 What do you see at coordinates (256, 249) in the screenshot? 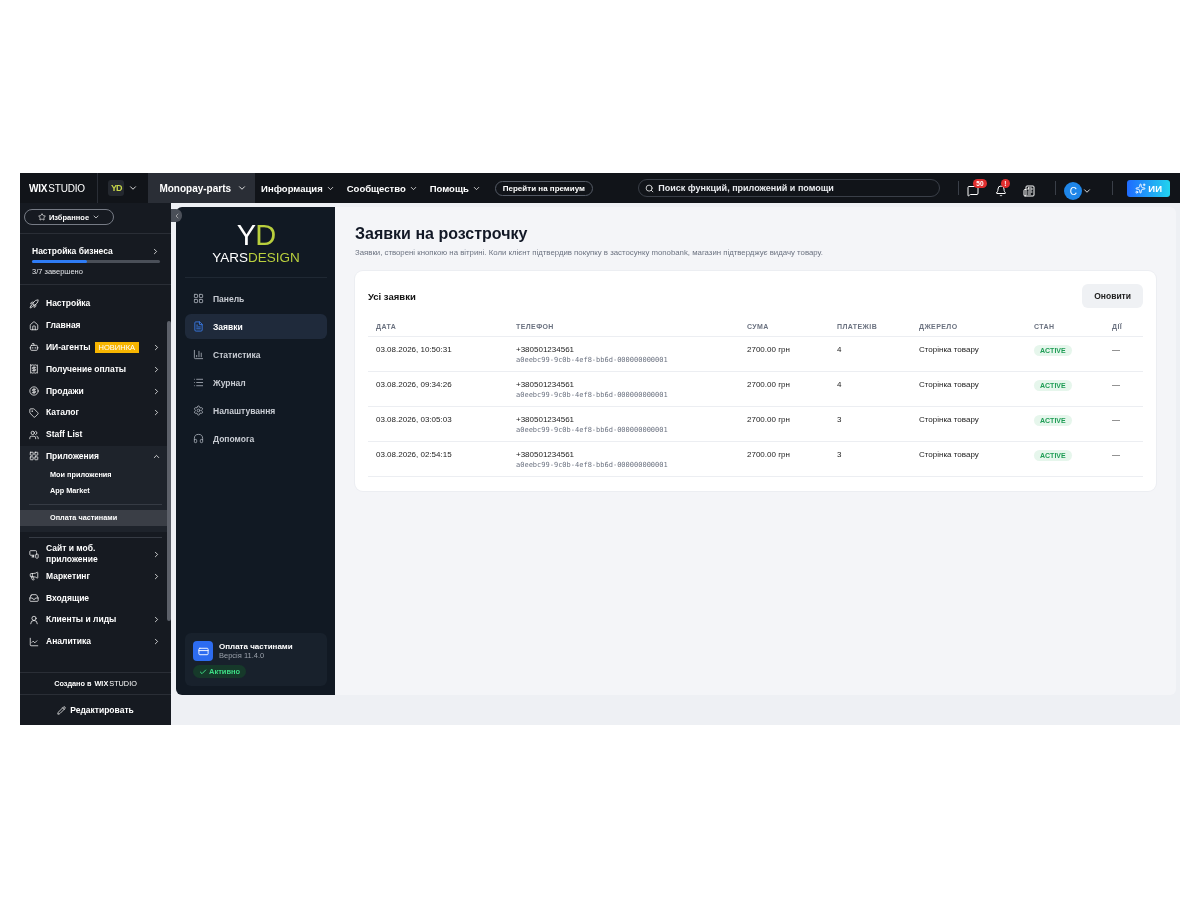
I see `yarsdesign-logo: YD YARSDESIGN` at bounding box center [256, 249].